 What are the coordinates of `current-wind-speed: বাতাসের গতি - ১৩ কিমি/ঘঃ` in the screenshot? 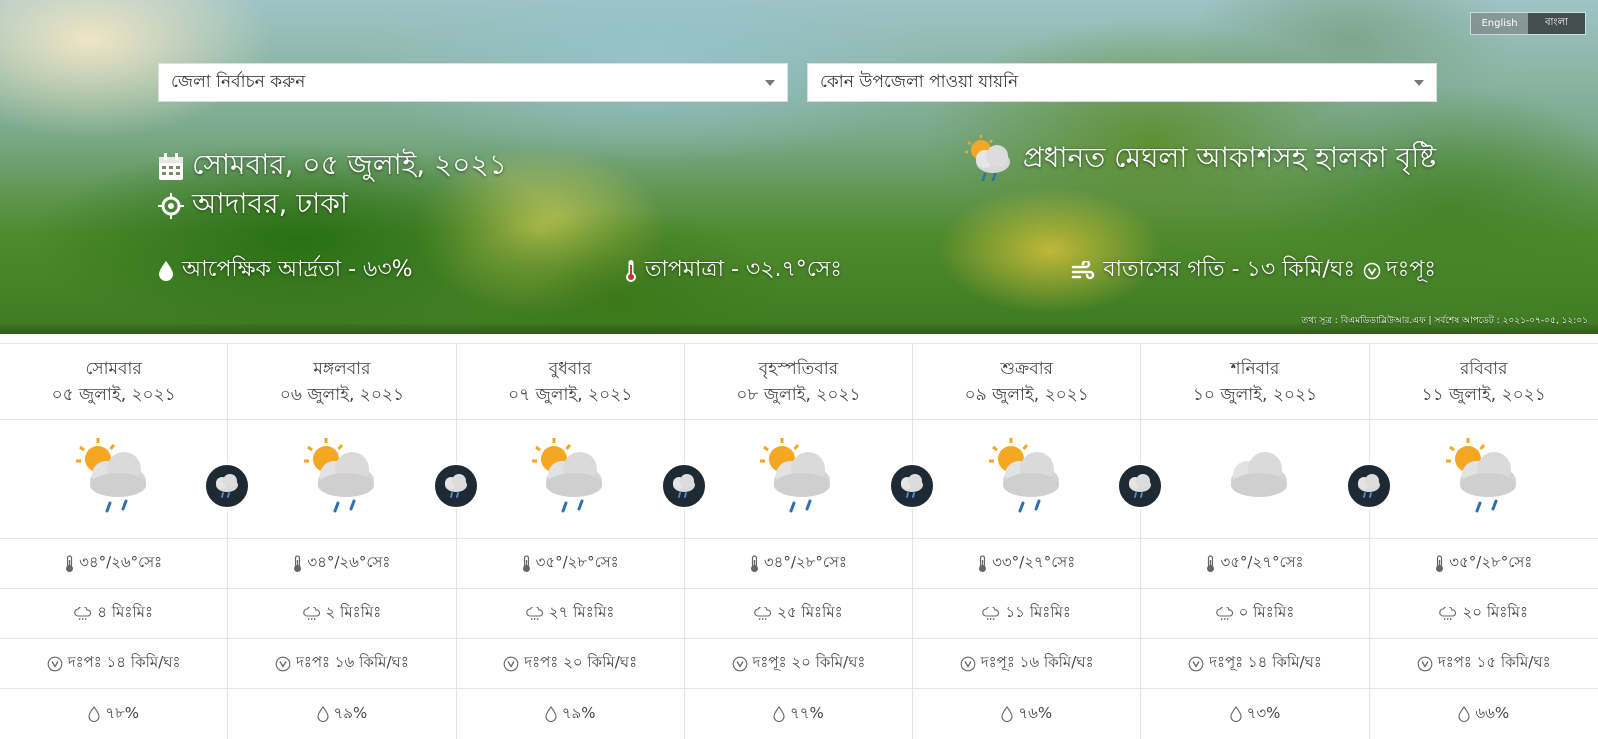 It's located at (1229, 269).